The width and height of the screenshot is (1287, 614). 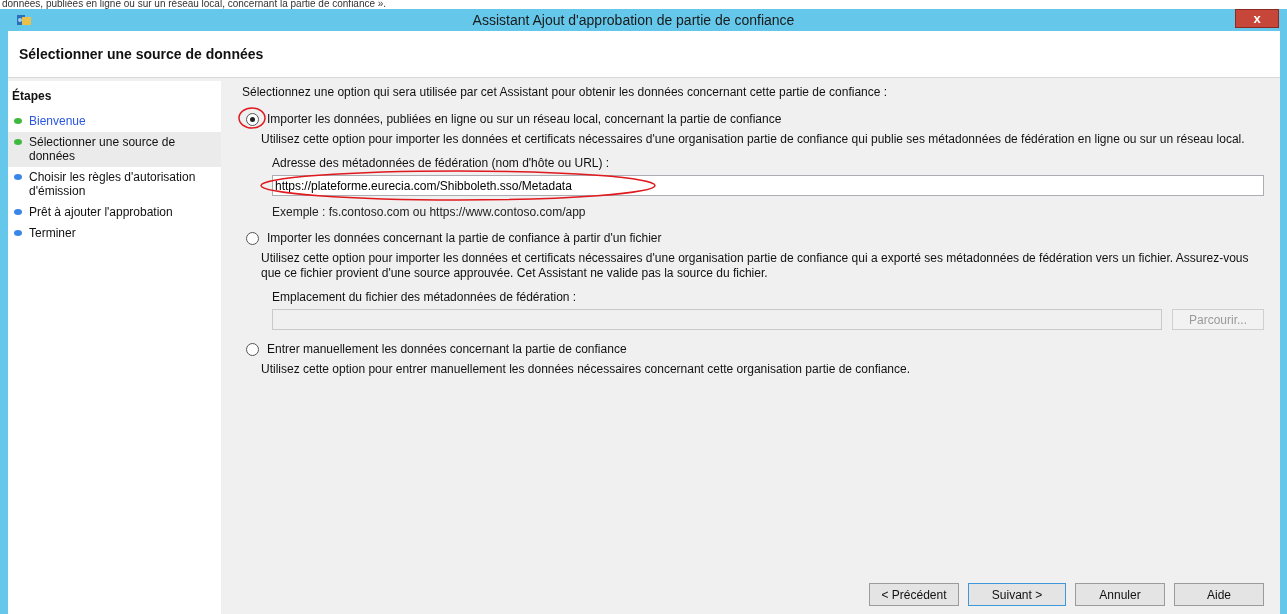 What do you see at coordinates (114, 233) in the screenshot?
I see `step-item: Terminer` at bounding box center [114, 233].